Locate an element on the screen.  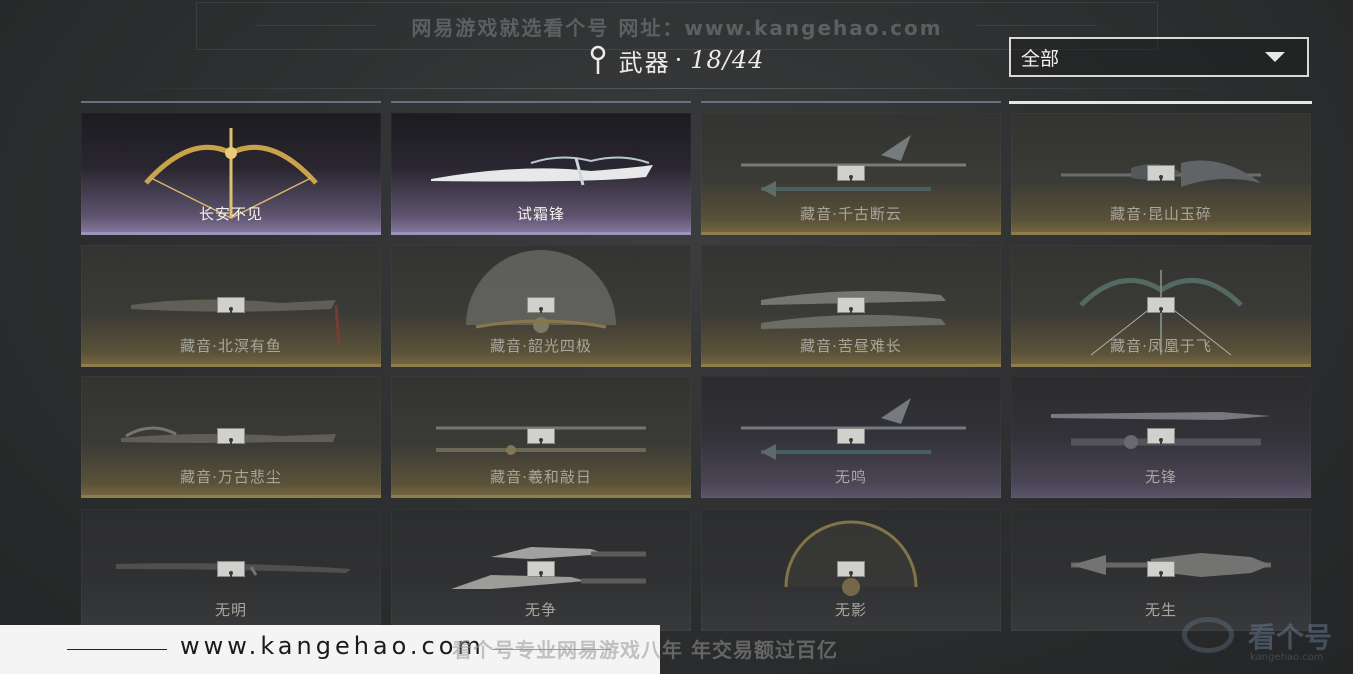
weapon-name: 藏音·韶光四极 is located at coordinates (541, 346).